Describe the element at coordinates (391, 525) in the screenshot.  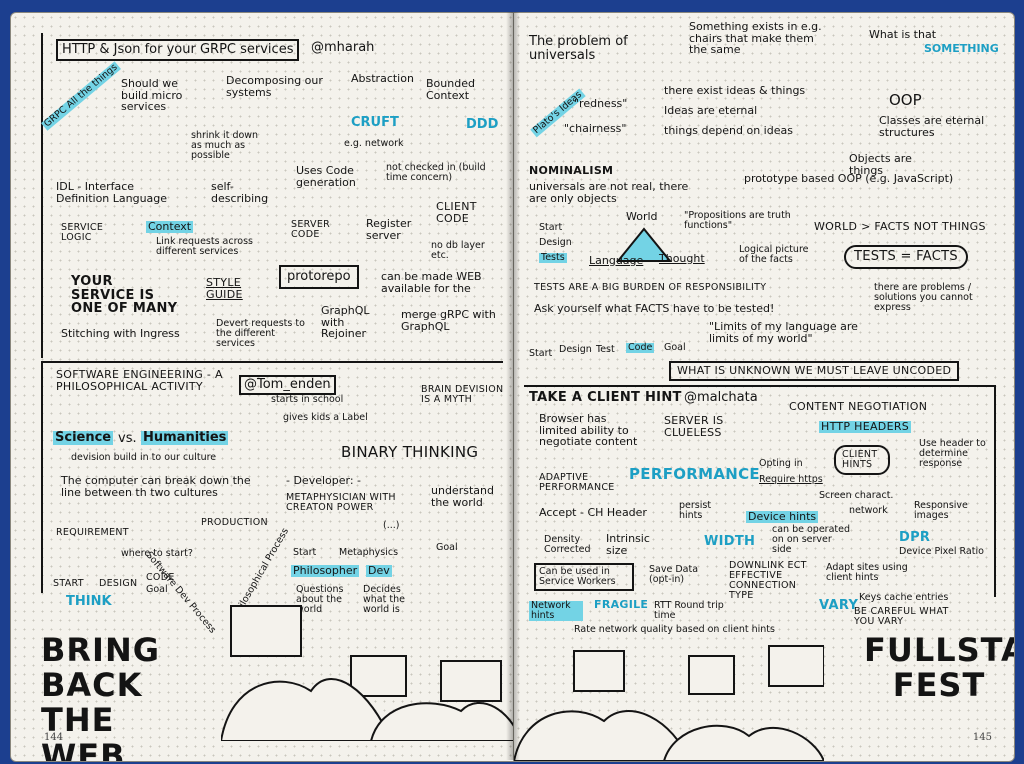
I see `phil-flow-dots: (...)` at that location.